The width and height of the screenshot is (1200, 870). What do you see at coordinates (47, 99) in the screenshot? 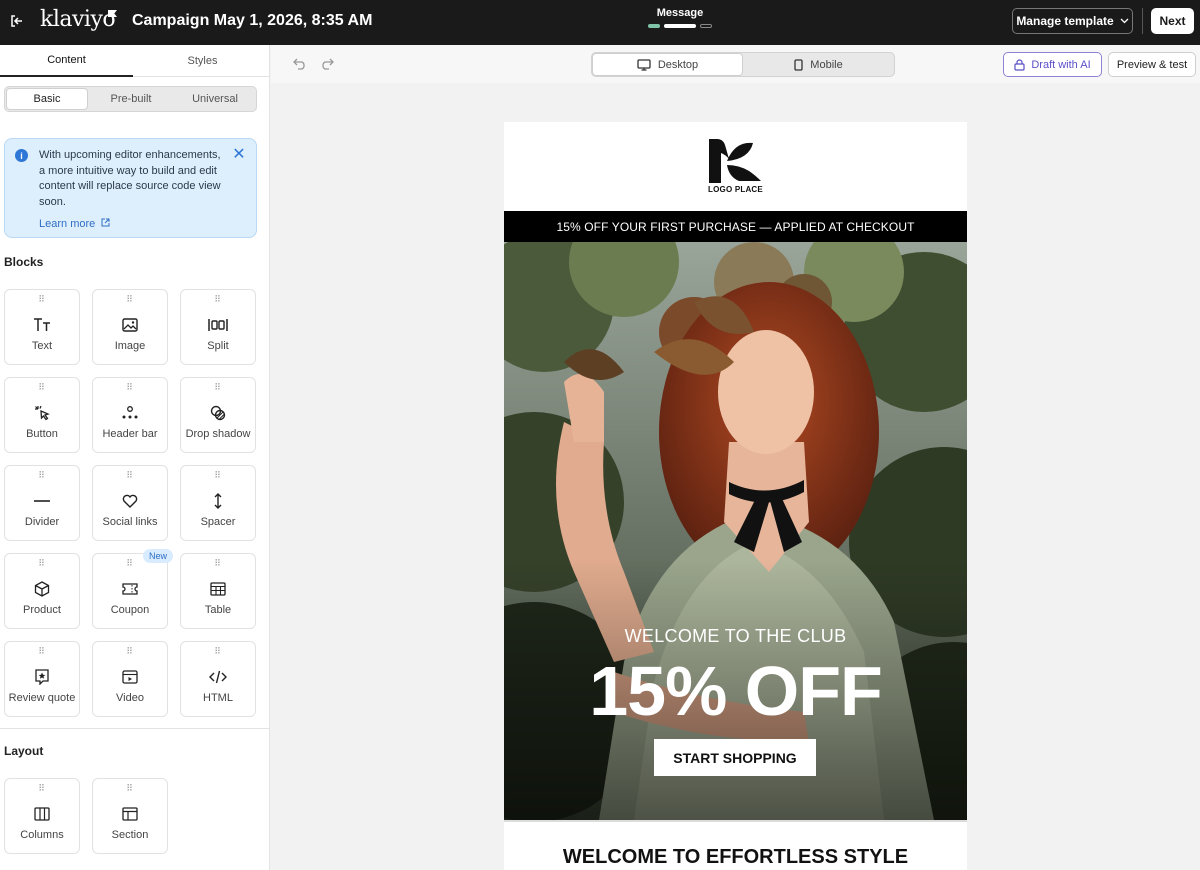
I see `segment-basic: Basic` at bounding box center [47, 99].